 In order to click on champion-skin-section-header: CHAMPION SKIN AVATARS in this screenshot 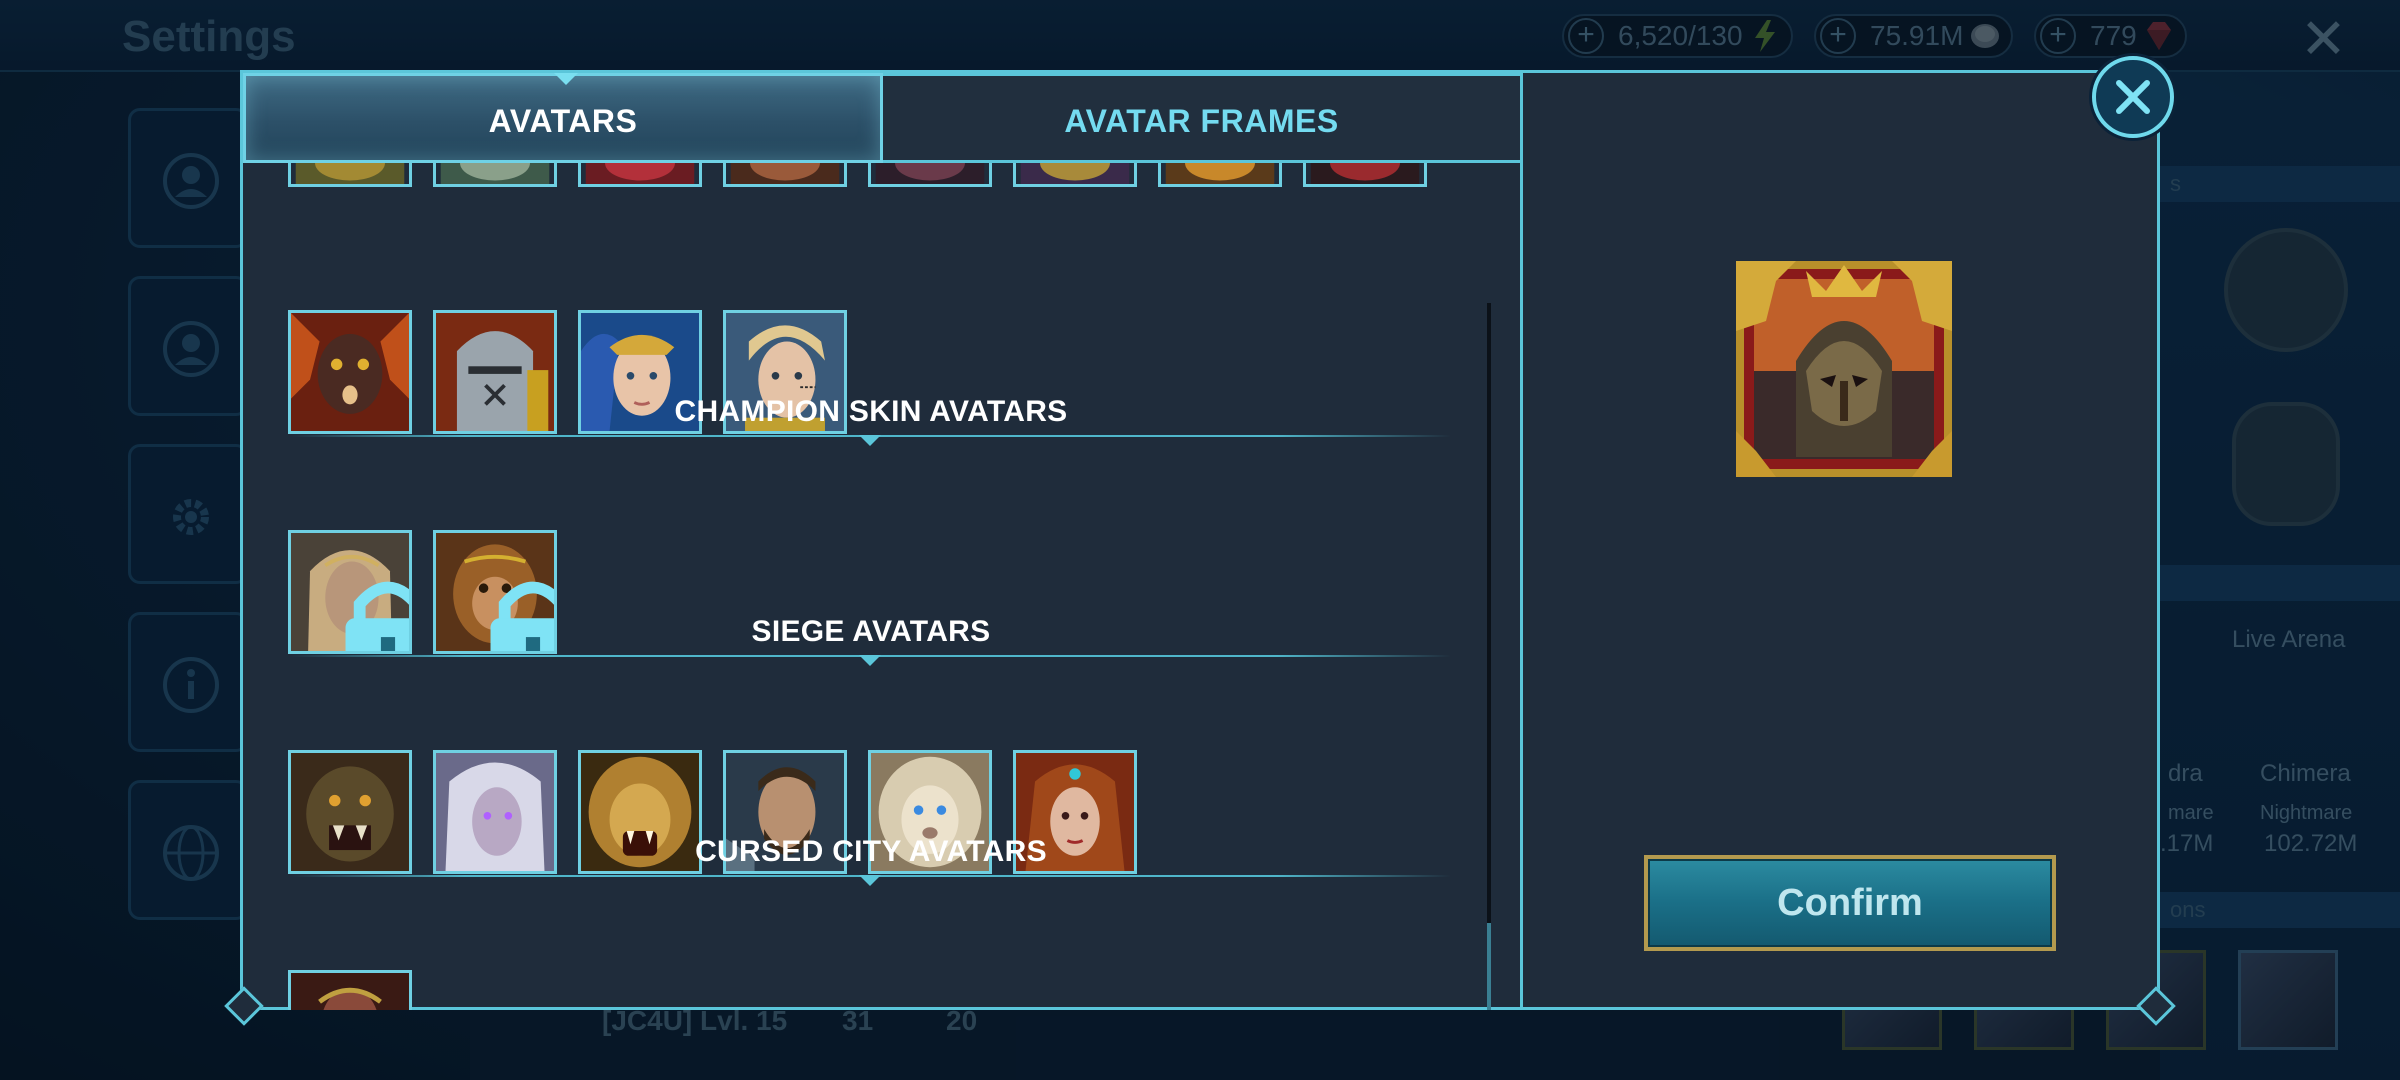, I will do `click(871, 420)`.